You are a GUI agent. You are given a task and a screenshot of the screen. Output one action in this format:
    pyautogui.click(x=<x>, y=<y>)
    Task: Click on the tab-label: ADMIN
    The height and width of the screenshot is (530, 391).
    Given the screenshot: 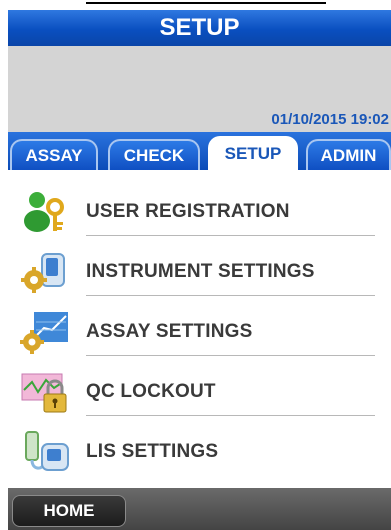 What is the action you would take?
    pyautogui.click(x=348, y=155)
    